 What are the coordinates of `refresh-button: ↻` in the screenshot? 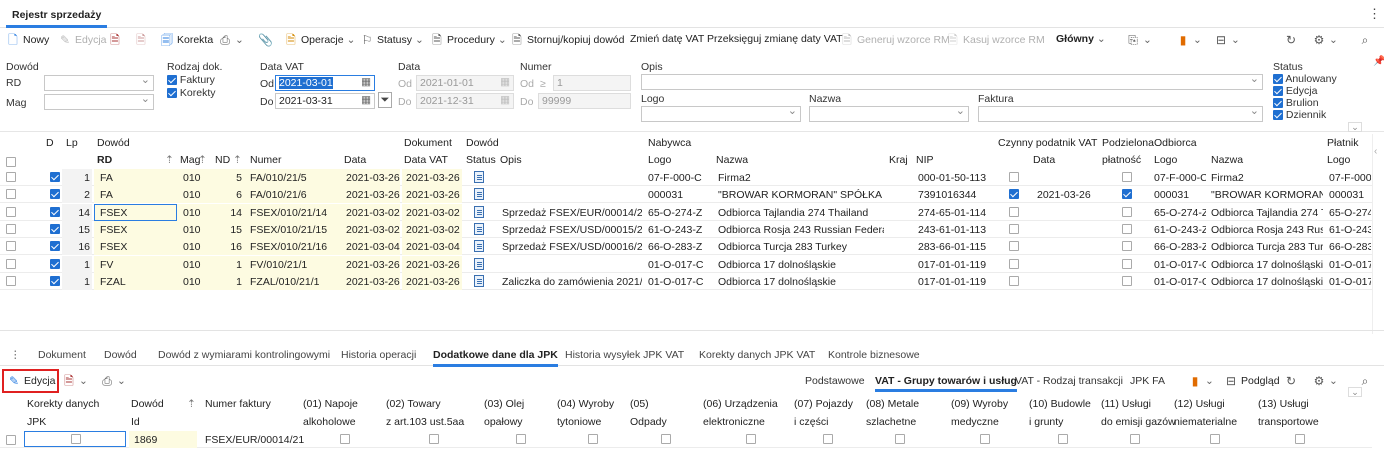 It's located at (1291, 40).